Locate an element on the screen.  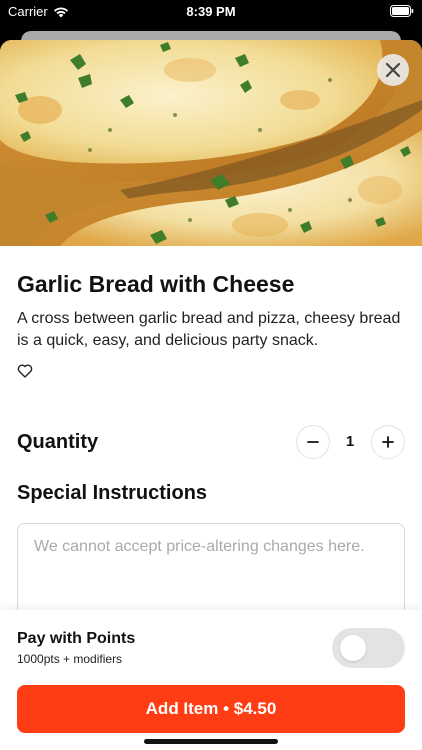
plus-icon is located at coordinates (388, 442).